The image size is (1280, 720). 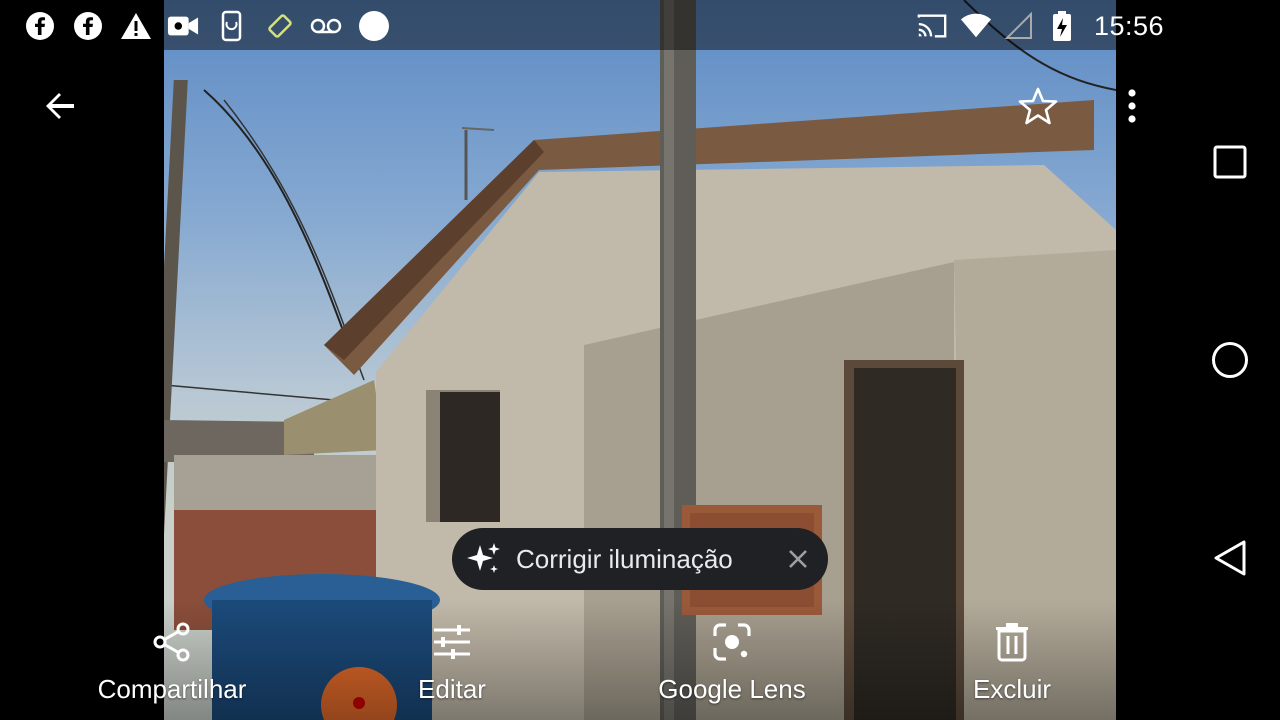 I want to click on edit-label: Editar, so click(x=452, y=689).